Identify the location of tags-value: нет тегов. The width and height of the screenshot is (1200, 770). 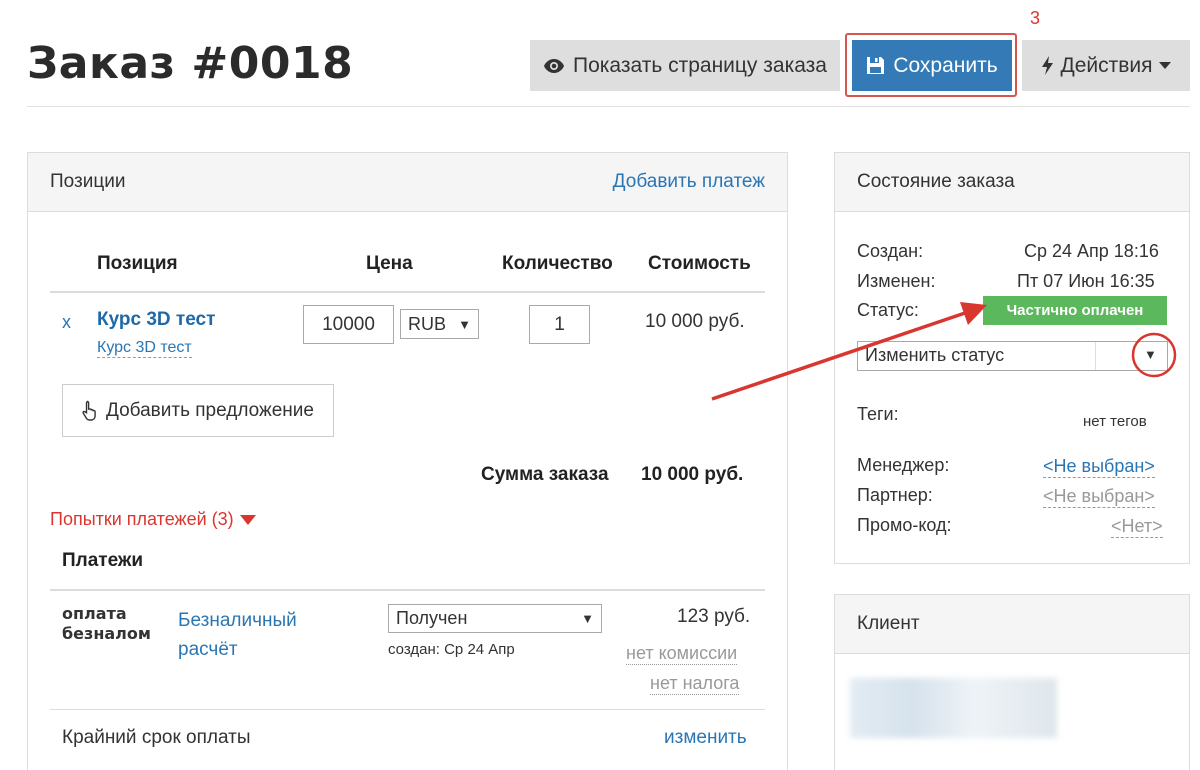
(1115, 421).